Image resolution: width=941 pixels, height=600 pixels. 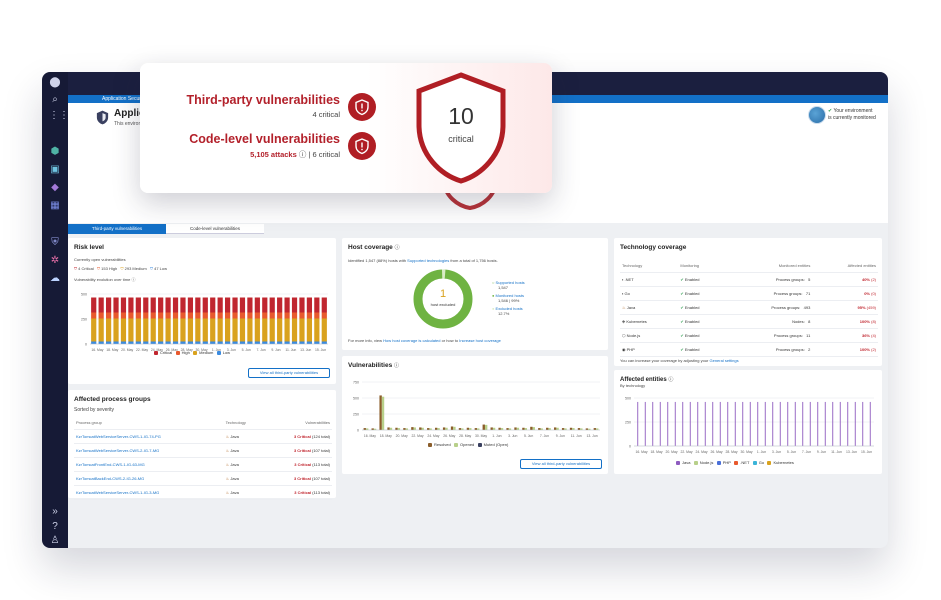 I want to click on code-level-title: Code-level vulnerabilities, so click(x=264, y=139).